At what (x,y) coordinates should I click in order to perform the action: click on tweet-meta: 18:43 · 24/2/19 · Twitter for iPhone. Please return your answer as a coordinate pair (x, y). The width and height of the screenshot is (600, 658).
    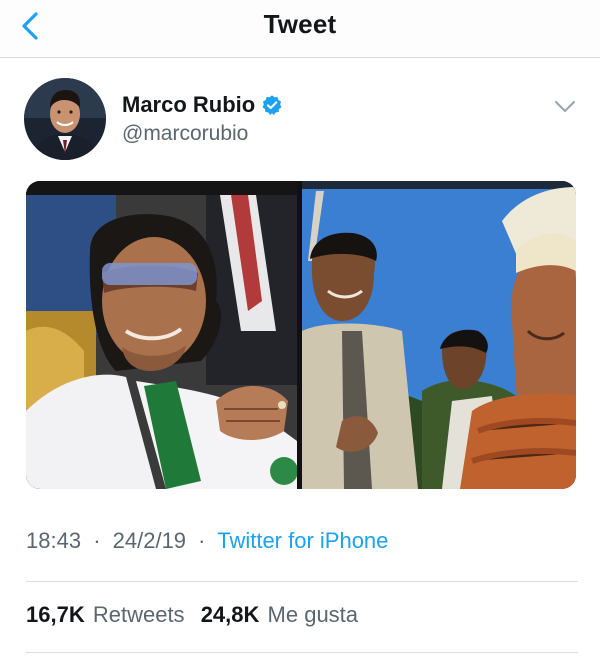
    Looking at the image, I should click on (207, 541).